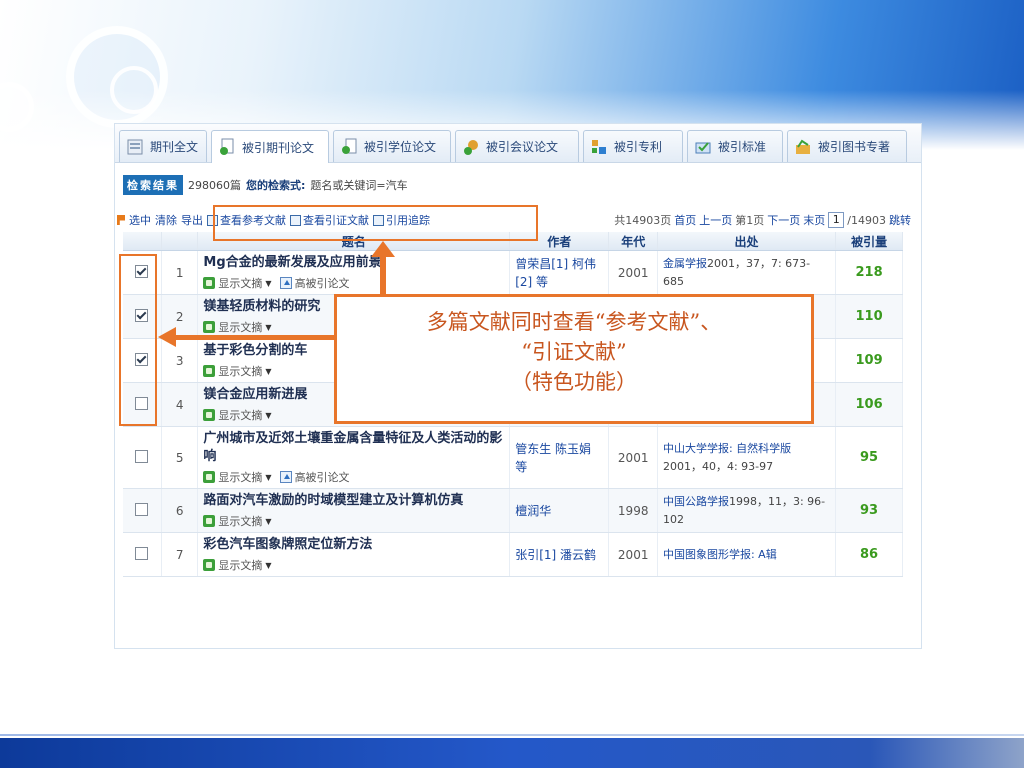 This screenshot has height=768, width=1024. Describe the element at coordinates (643, 220) in the screenshot. I see `page-total: 共14903页` at that location.